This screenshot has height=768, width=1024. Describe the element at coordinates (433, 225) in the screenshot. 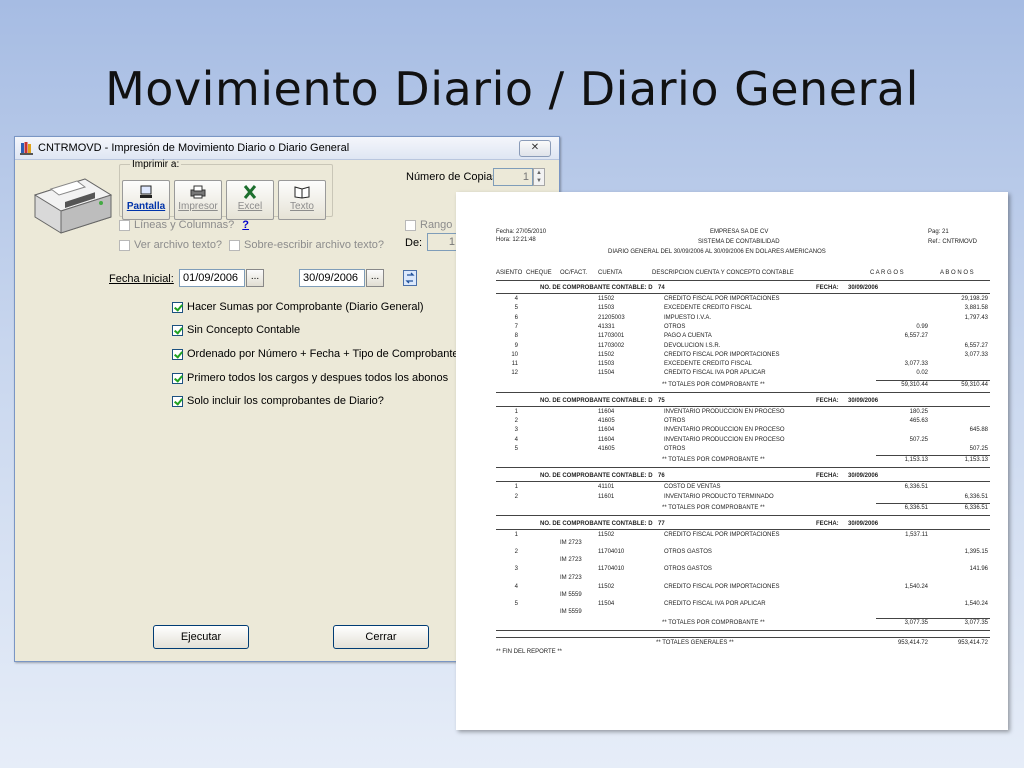

I see `rango-checkbox: Rango d` at that location.